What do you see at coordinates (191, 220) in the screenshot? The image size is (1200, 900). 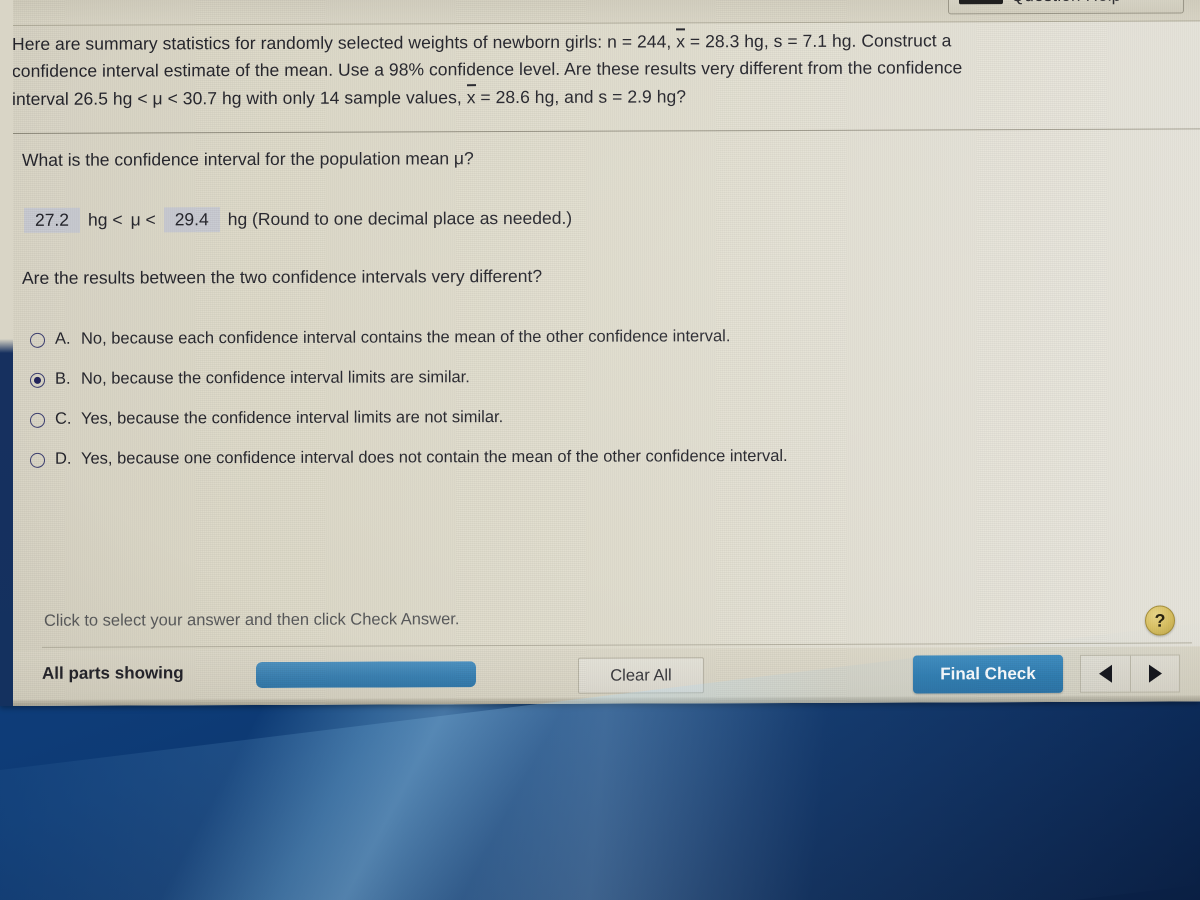 I see `upper-bound-input: 29.4` at bounding box center [191, 220].